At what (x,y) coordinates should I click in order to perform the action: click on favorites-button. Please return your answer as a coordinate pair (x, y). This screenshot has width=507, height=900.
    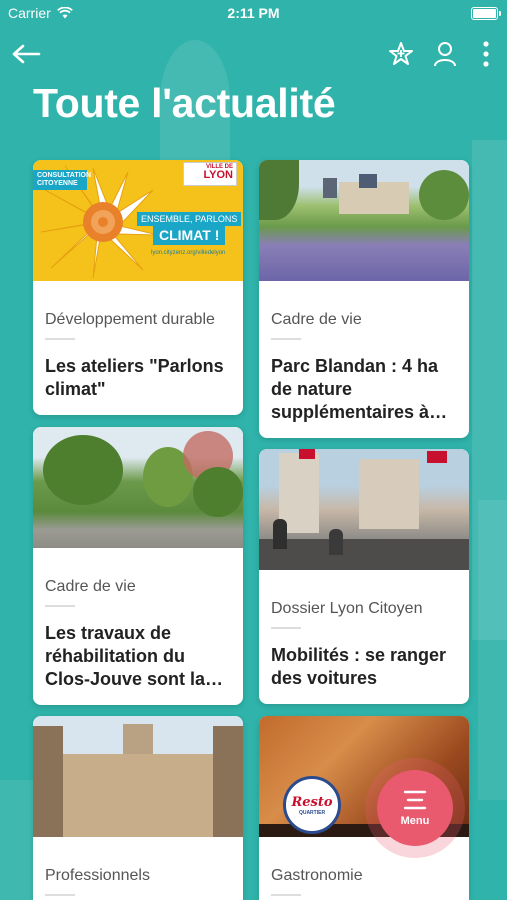
    Looking at the image, I should click on (401, 54).